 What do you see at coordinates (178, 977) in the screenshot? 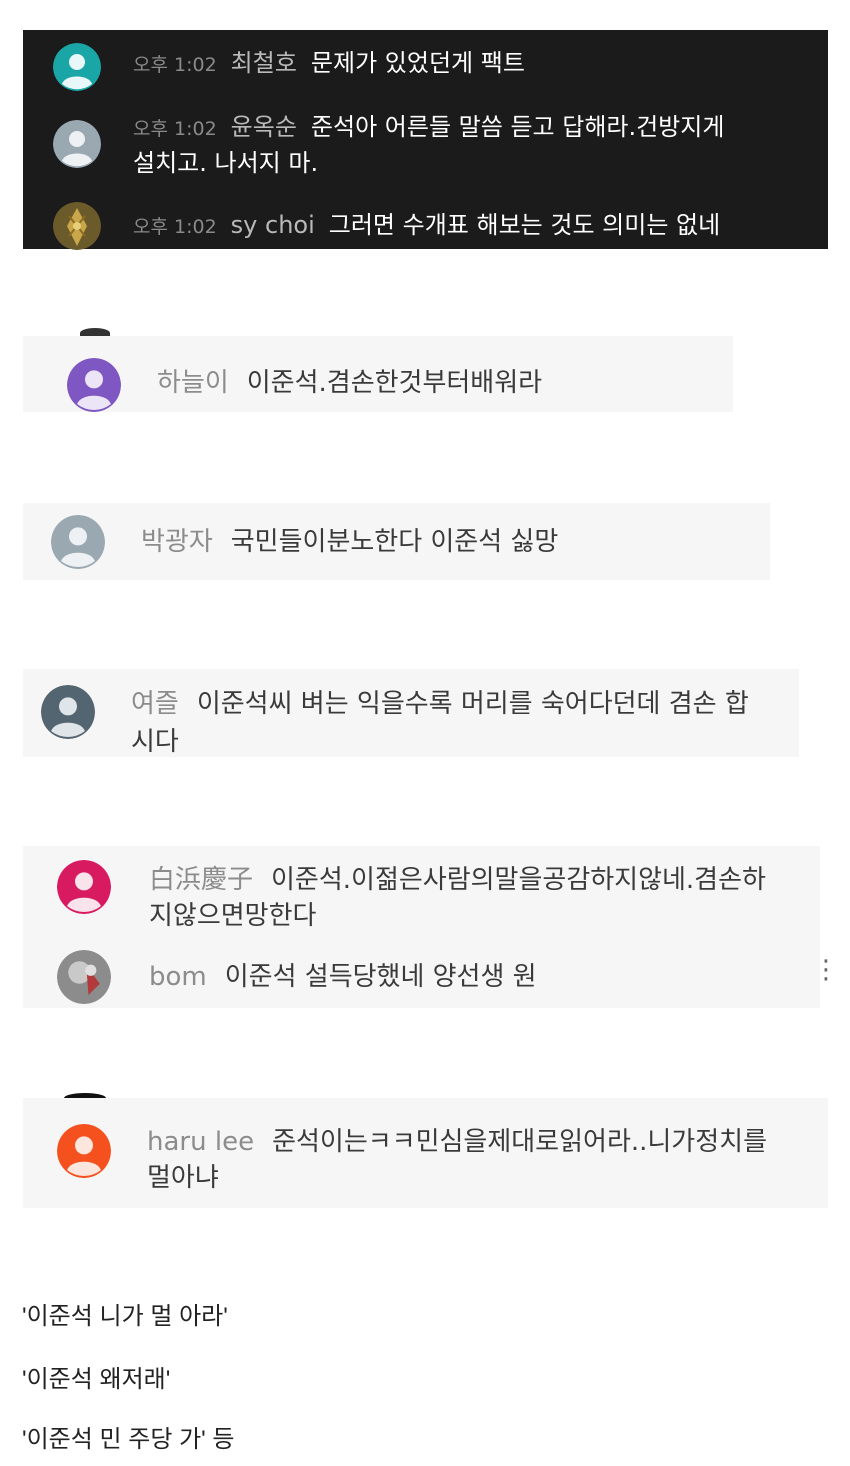
I see `message-author: bom` at bounding box center [178, 977].